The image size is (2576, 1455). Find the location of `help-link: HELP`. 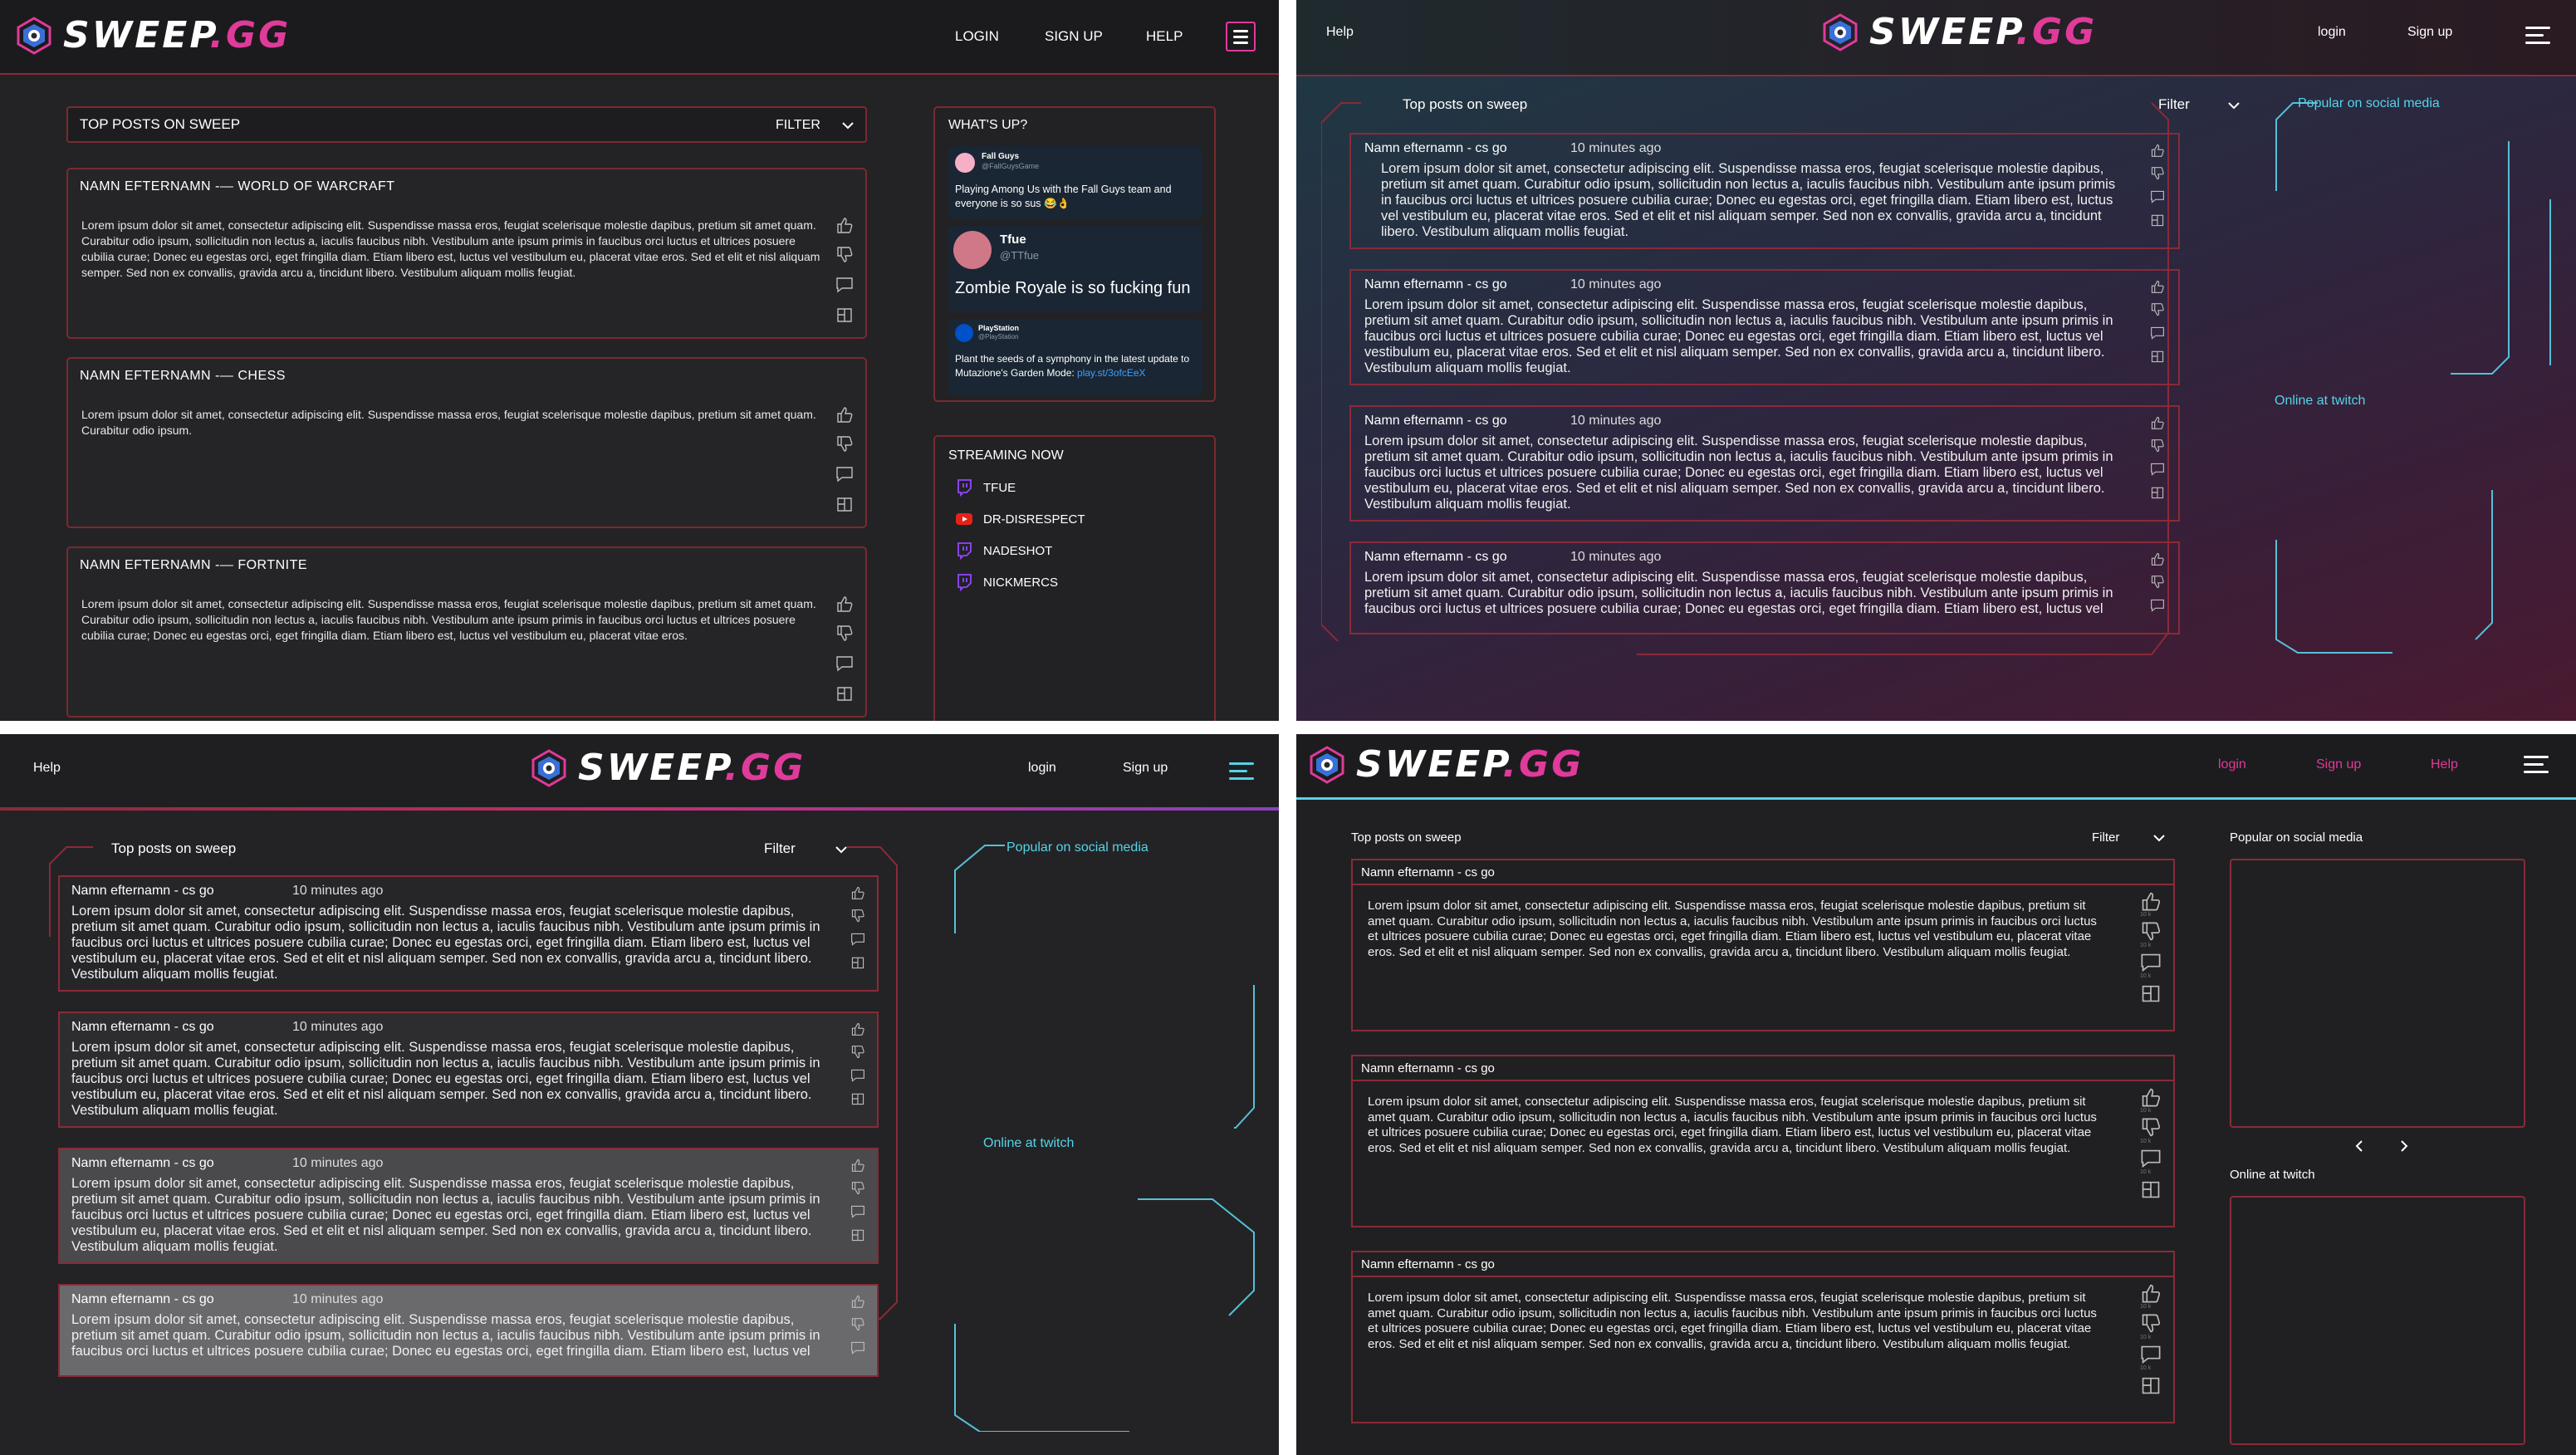

help-link: HELP is located at coordinates (1165, 36).